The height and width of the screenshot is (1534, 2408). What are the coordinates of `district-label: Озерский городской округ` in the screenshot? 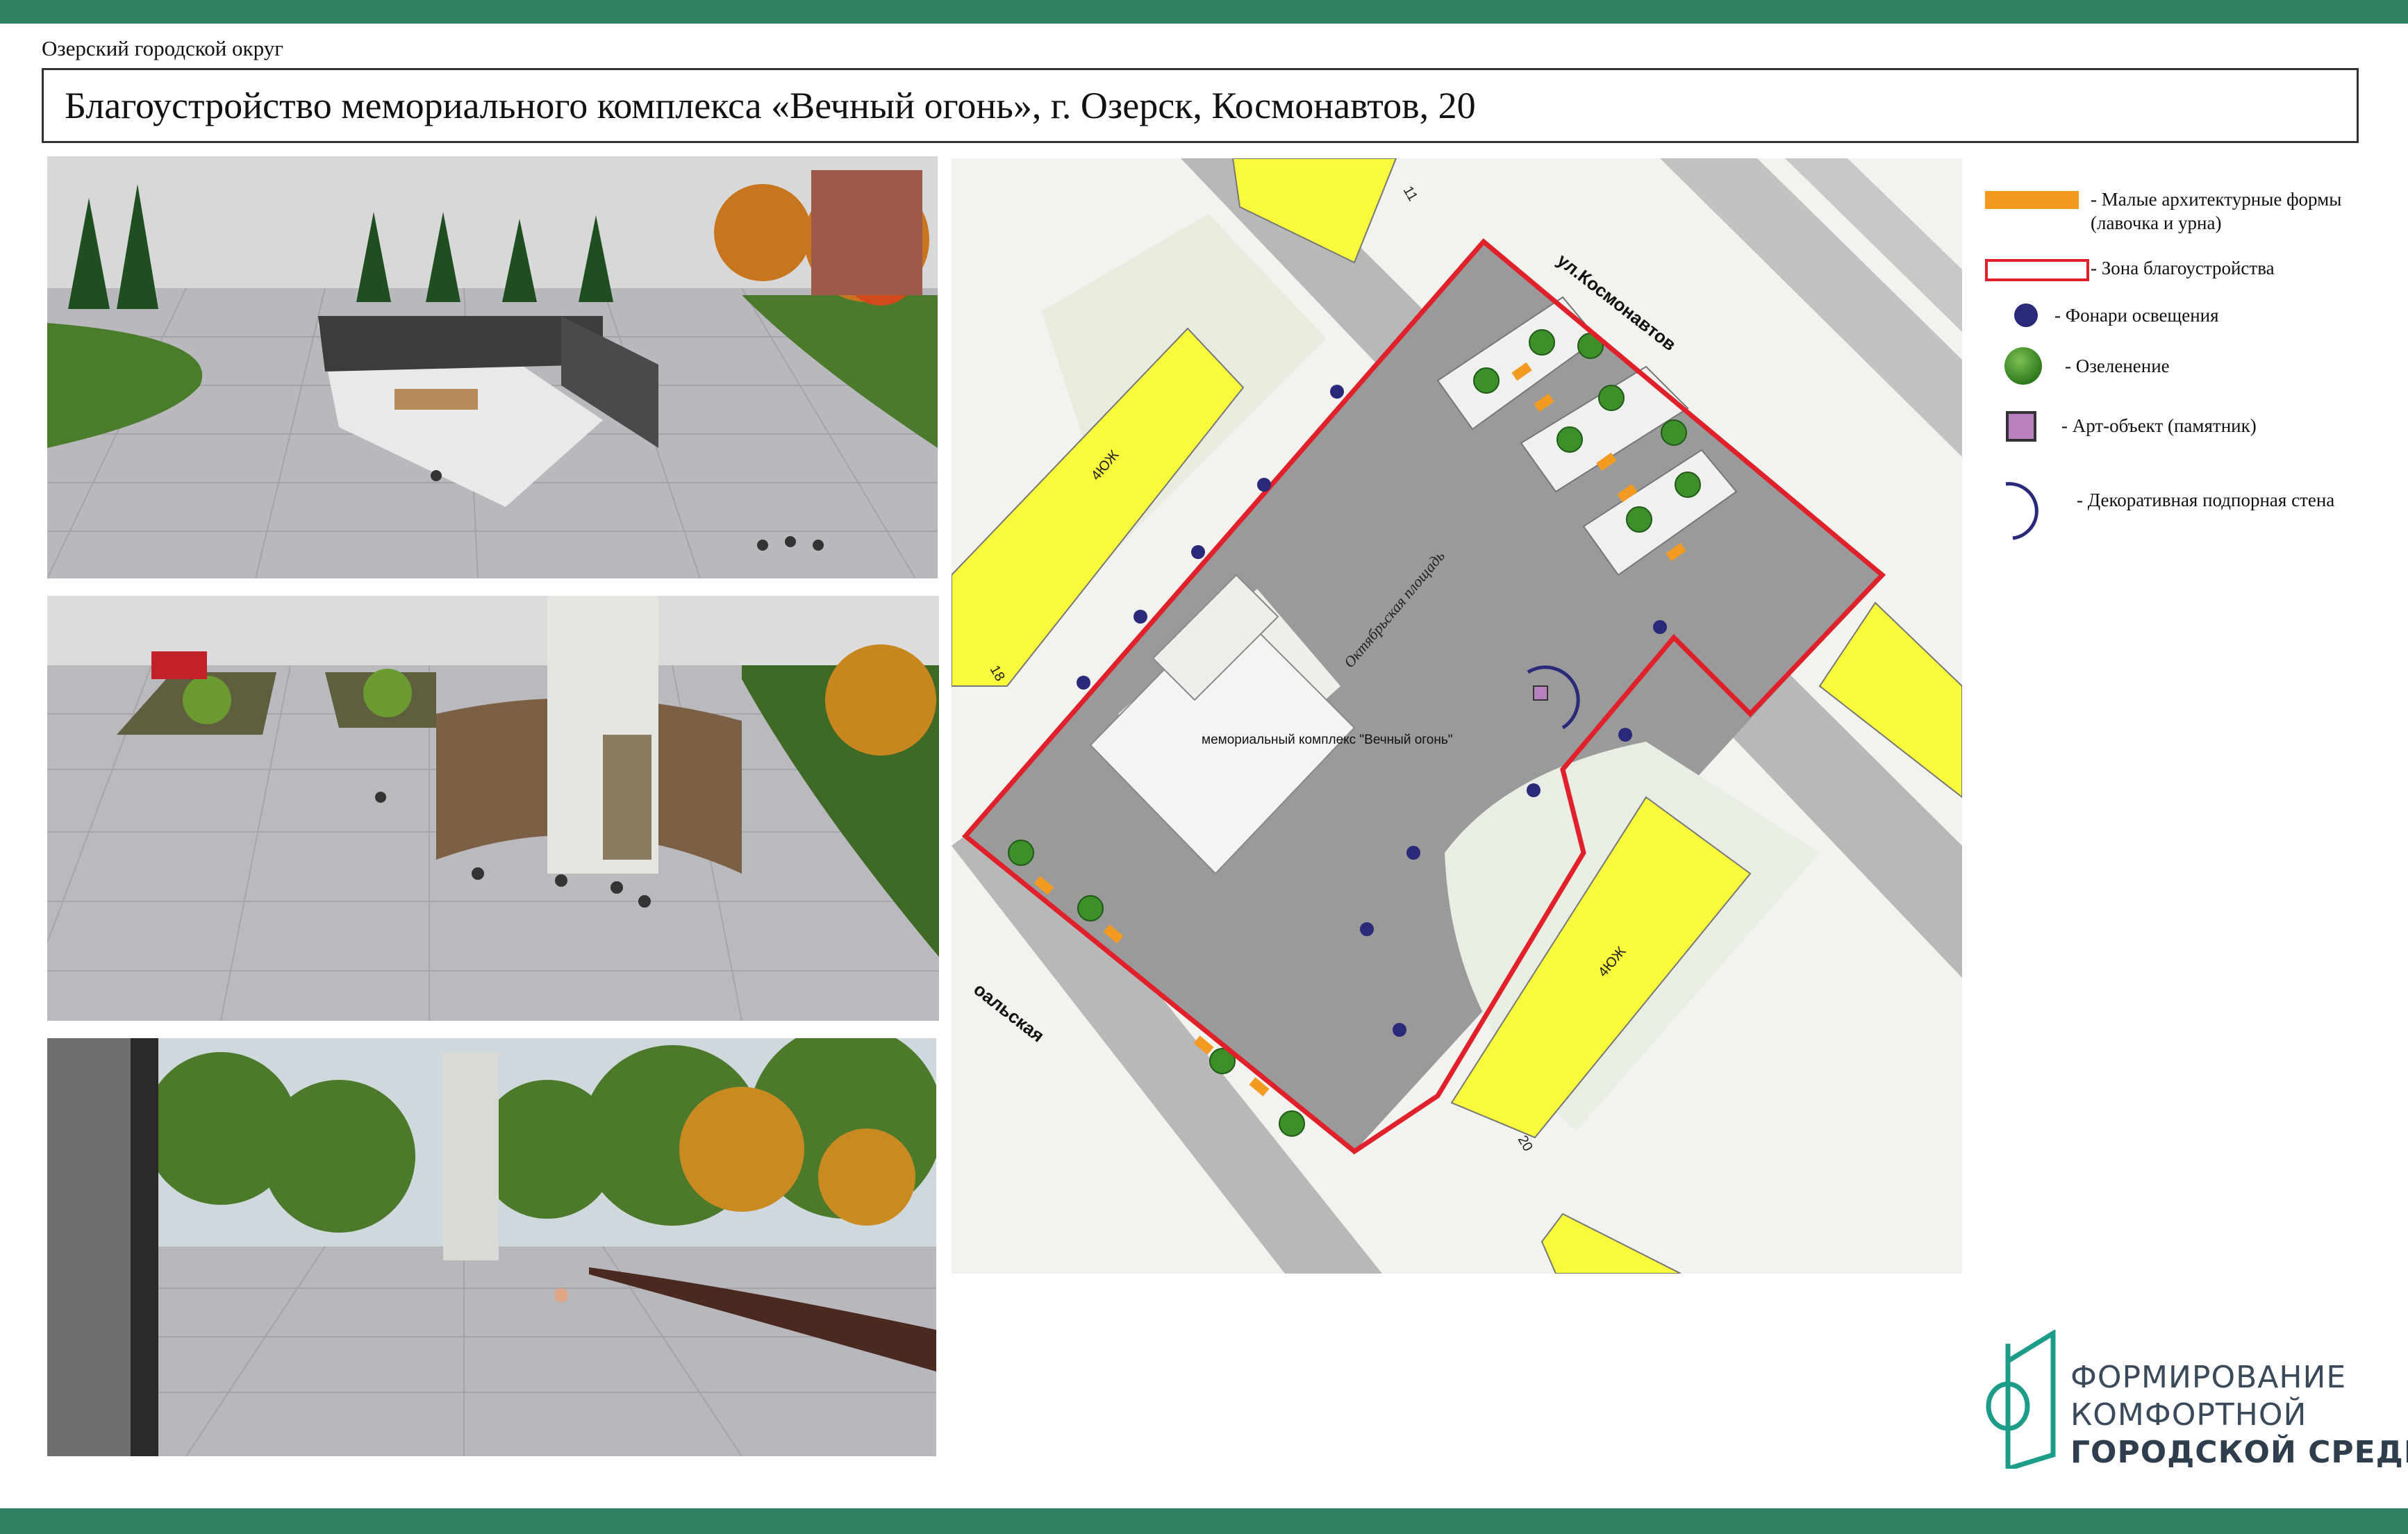 It's located at (162, 48).